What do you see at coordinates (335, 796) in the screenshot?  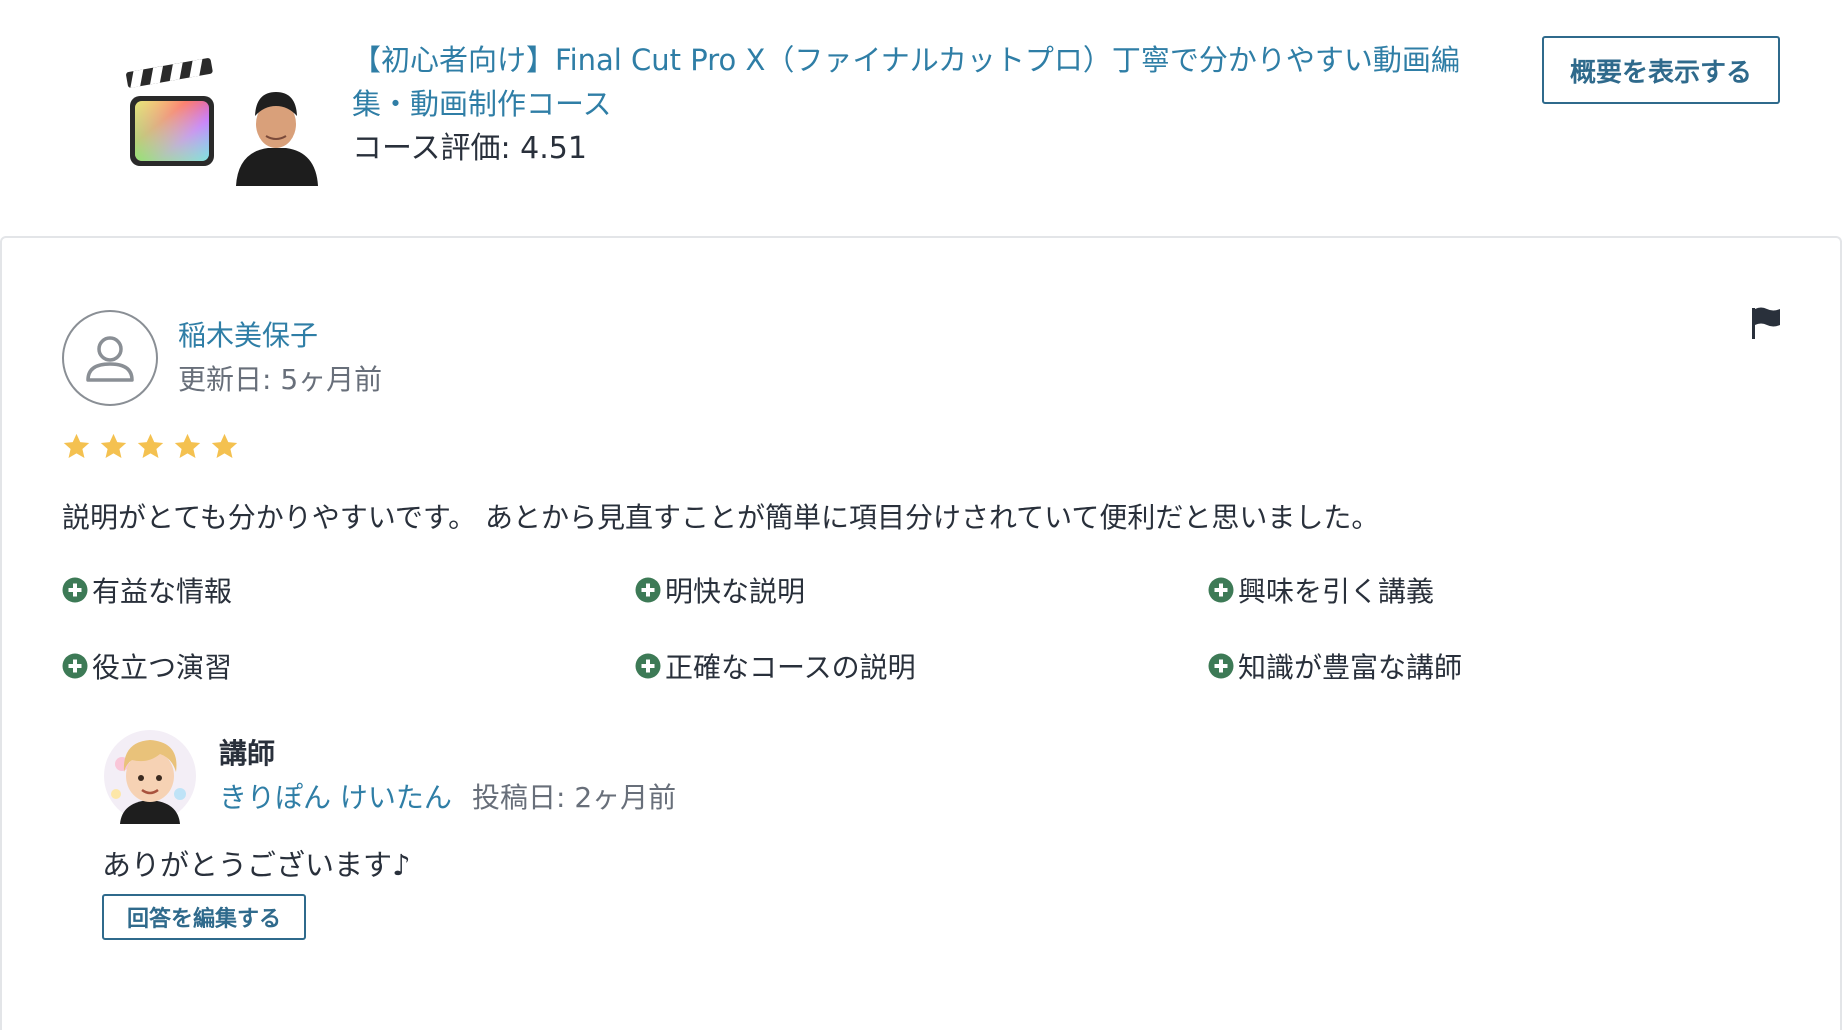 I see `instructor-name: きりぽん けいたん` at bounding box center [335, 796].